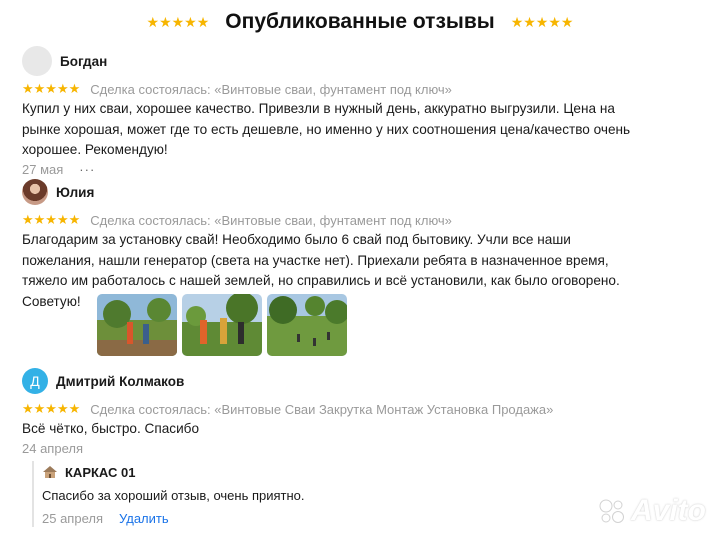  Describe the element at coordinates (542, 21) in the screenshot. I see `header-stars-right: ★★★★★` at that location.